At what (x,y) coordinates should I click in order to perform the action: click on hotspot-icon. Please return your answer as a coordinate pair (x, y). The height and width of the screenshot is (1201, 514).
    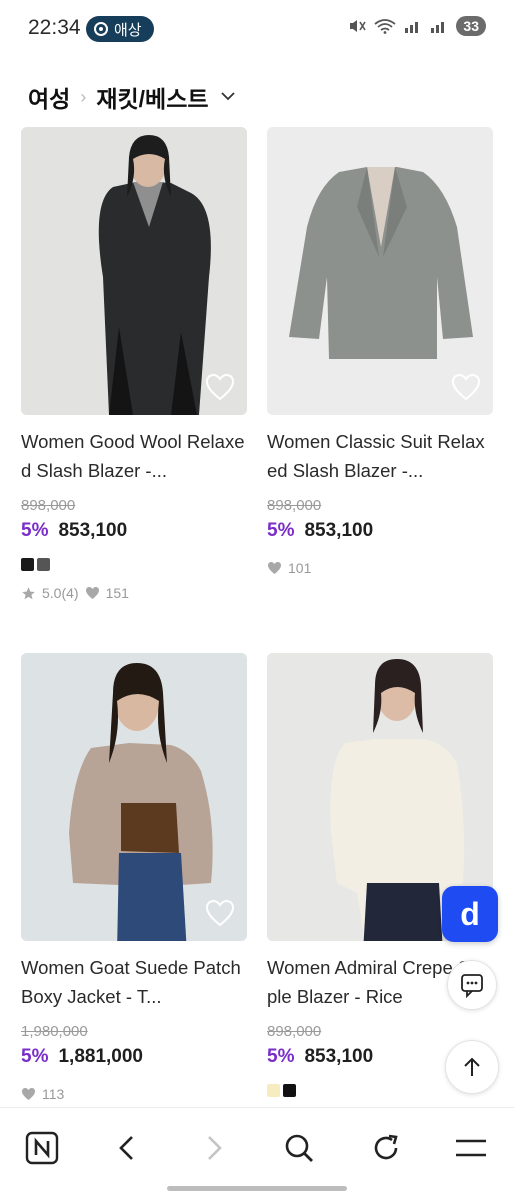
    Looking at the image, I should click on (101, 29).